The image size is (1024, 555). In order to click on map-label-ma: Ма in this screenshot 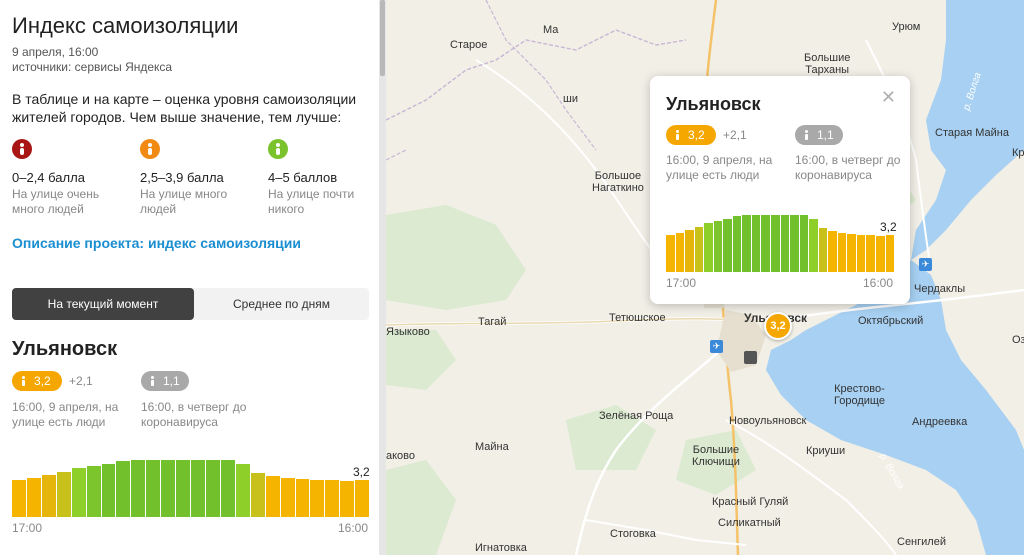, I will do `click(551, 30)`.